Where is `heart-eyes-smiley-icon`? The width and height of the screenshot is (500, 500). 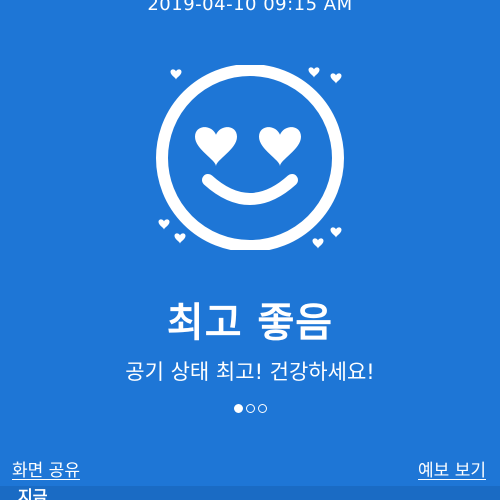 heart-eyes-smiley-icon is located at coordinates (250, 157).